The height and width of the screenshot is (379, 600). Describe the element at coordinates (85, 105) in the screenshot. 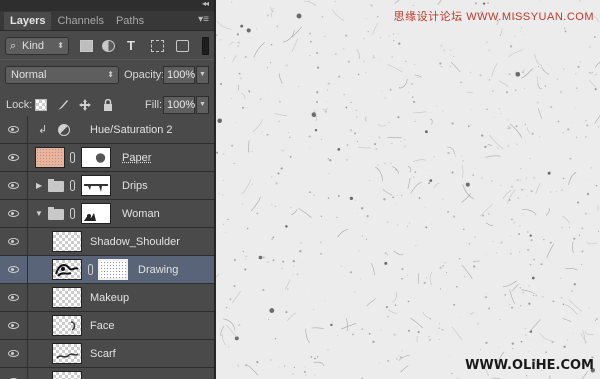

I see `lock-position-icon` at that location.